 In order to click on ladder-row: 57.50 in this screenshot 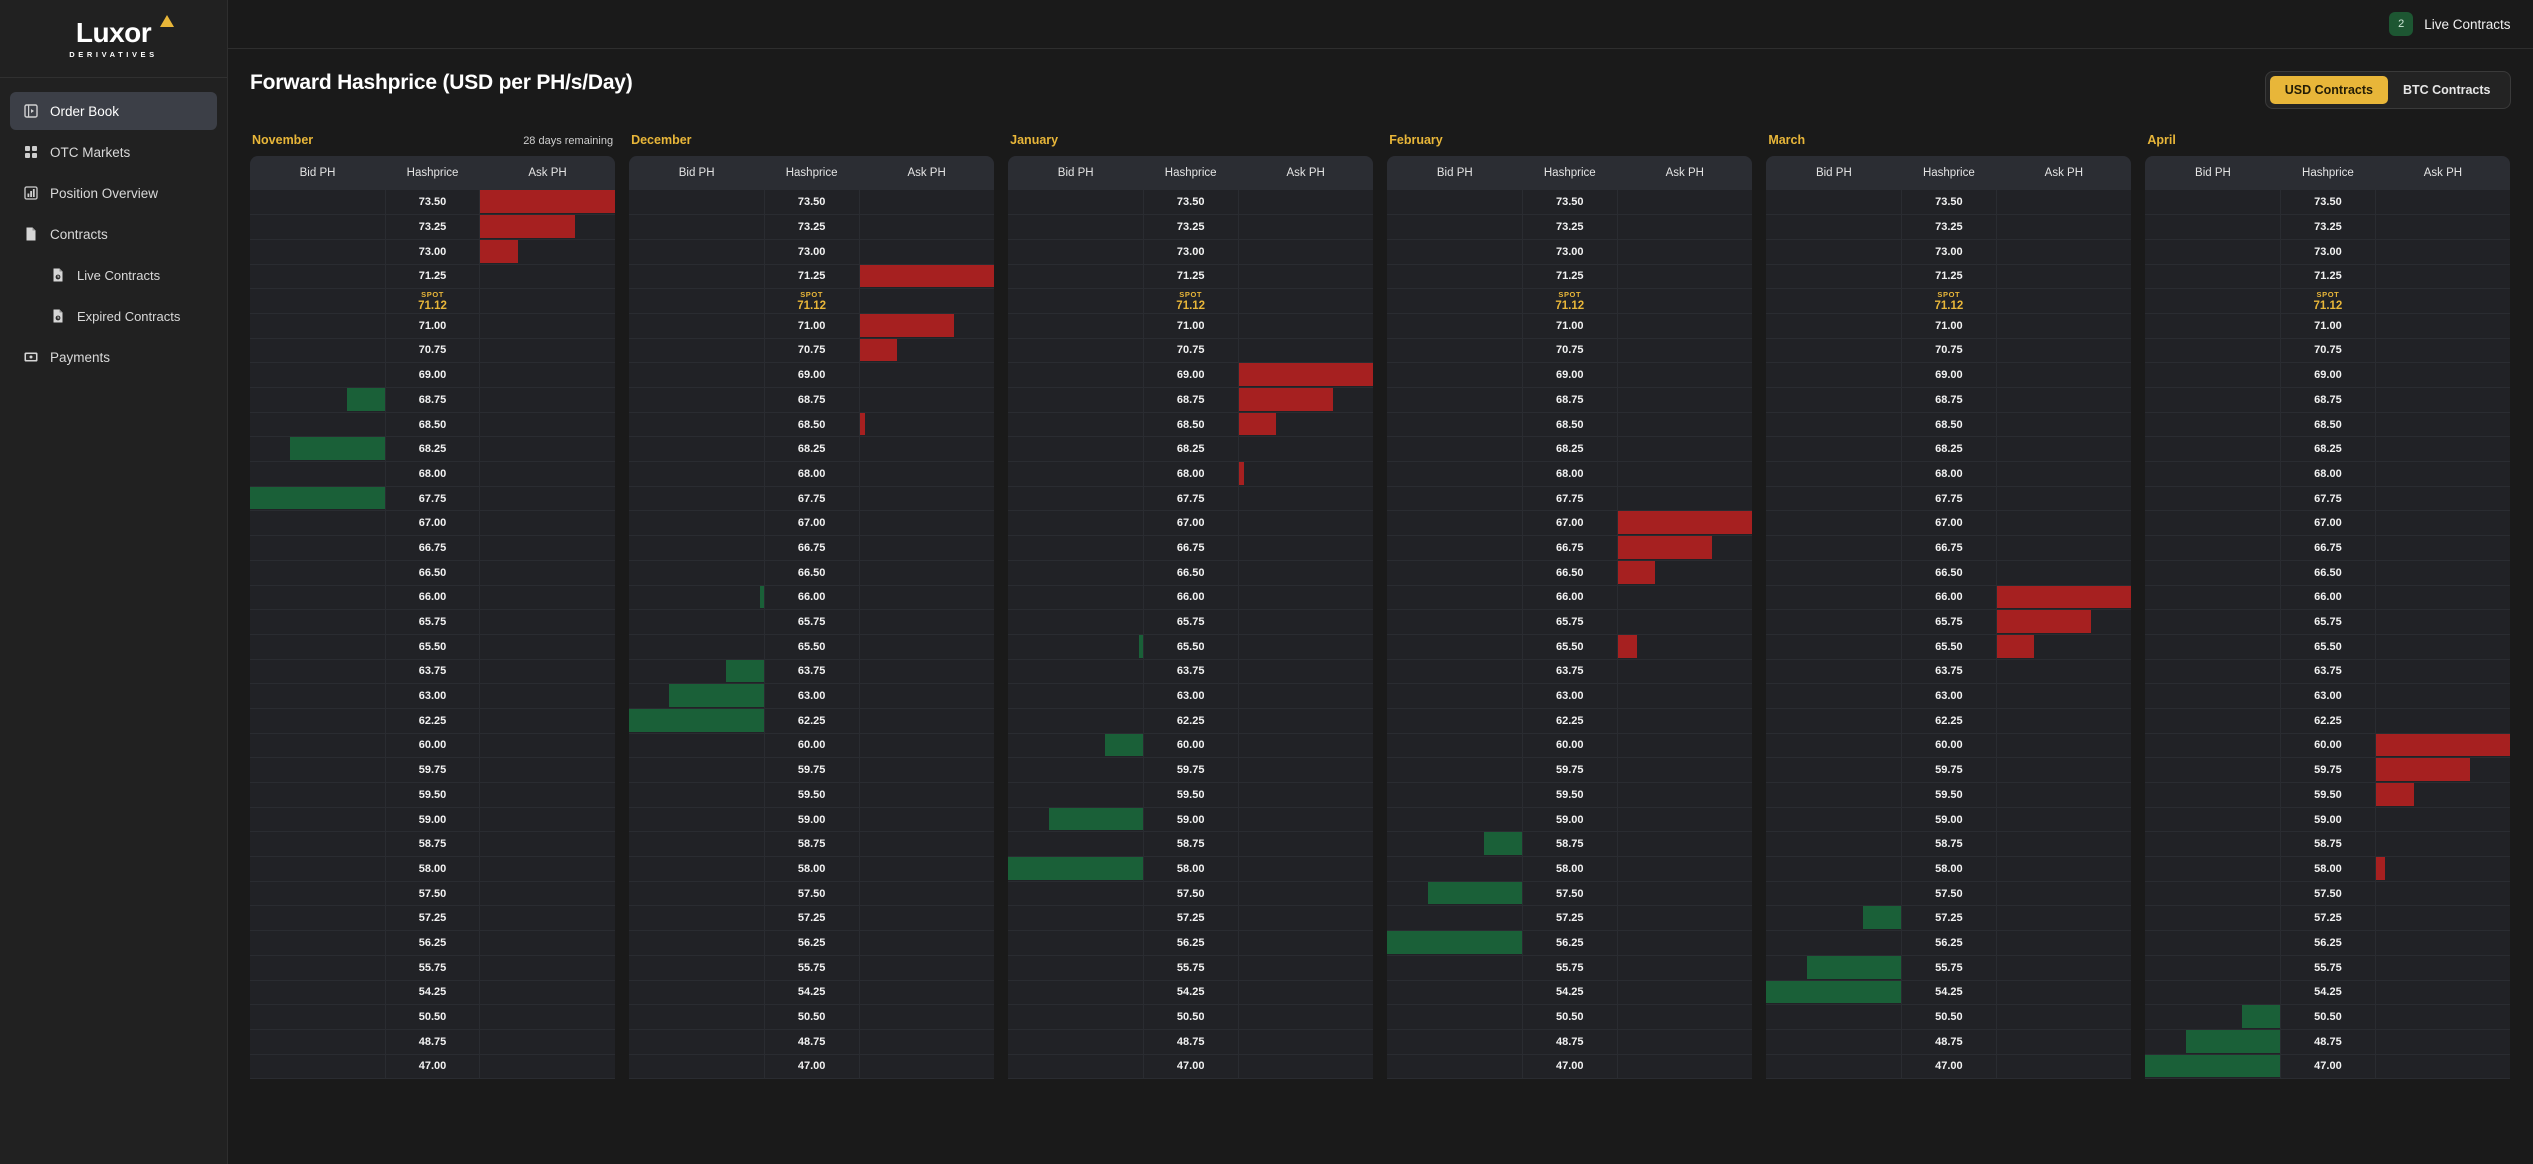, I will do `click(1191, 894)`.